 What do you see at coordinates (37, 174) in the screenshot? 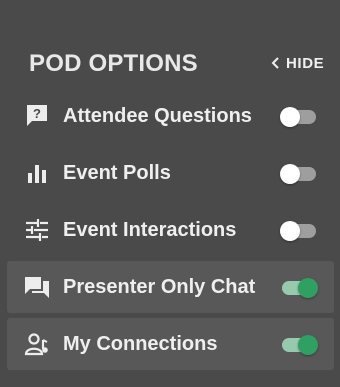
I see `bar-chart-icon` at bounding box center [37, 174].